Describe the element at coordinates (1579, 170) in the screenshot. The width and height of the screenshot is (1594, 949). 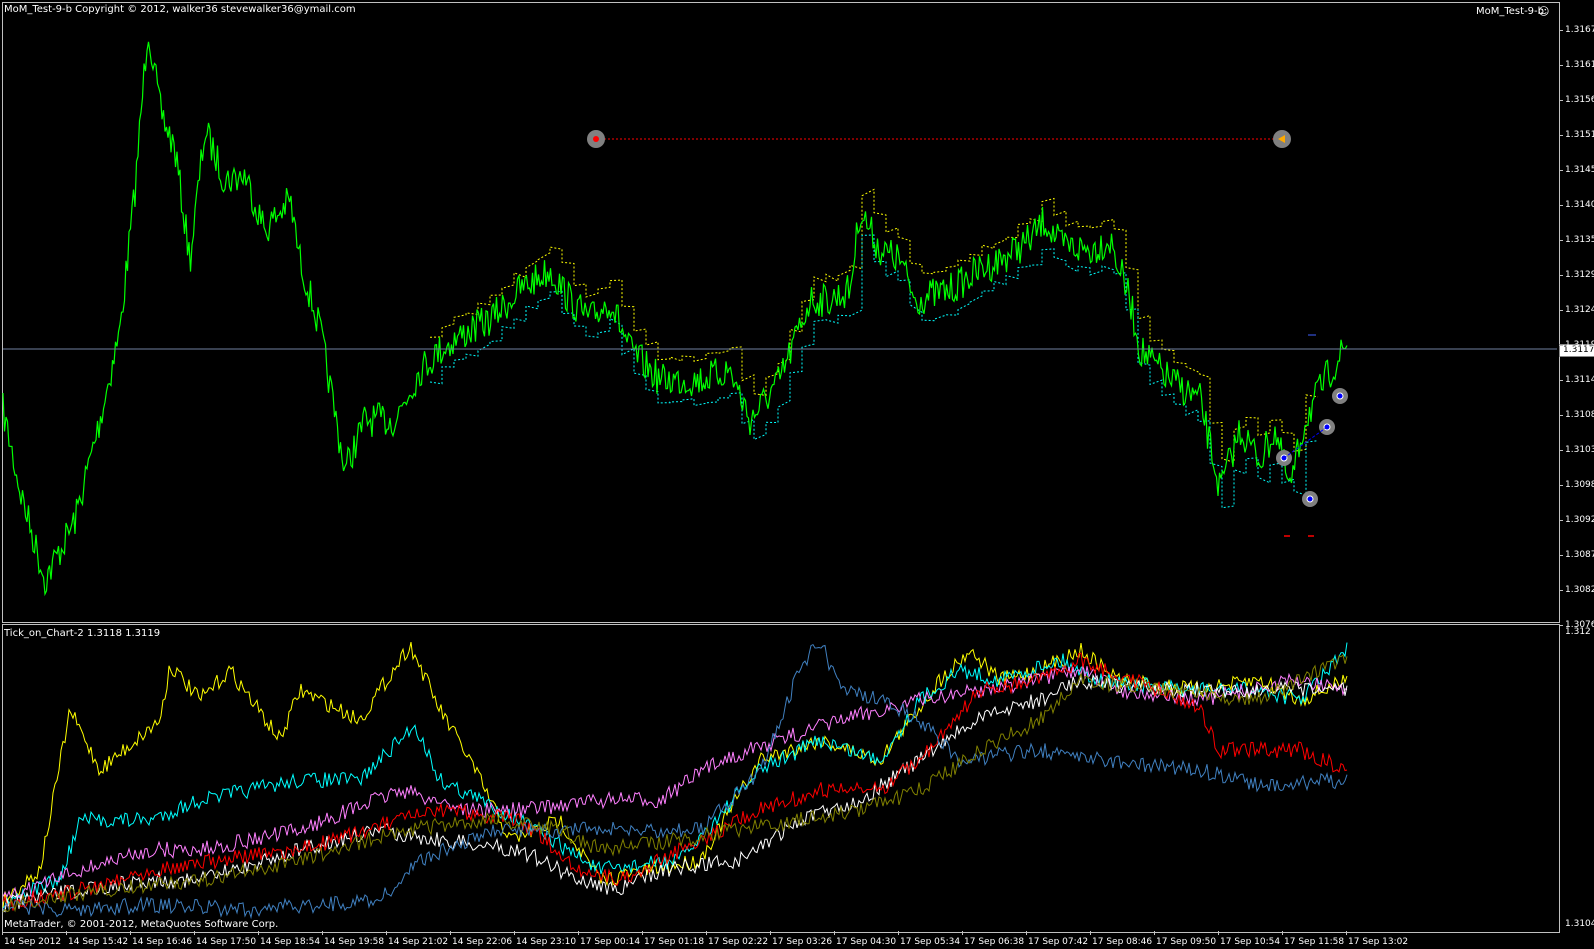
I see `price-axis-label: 1.31455` at that location.